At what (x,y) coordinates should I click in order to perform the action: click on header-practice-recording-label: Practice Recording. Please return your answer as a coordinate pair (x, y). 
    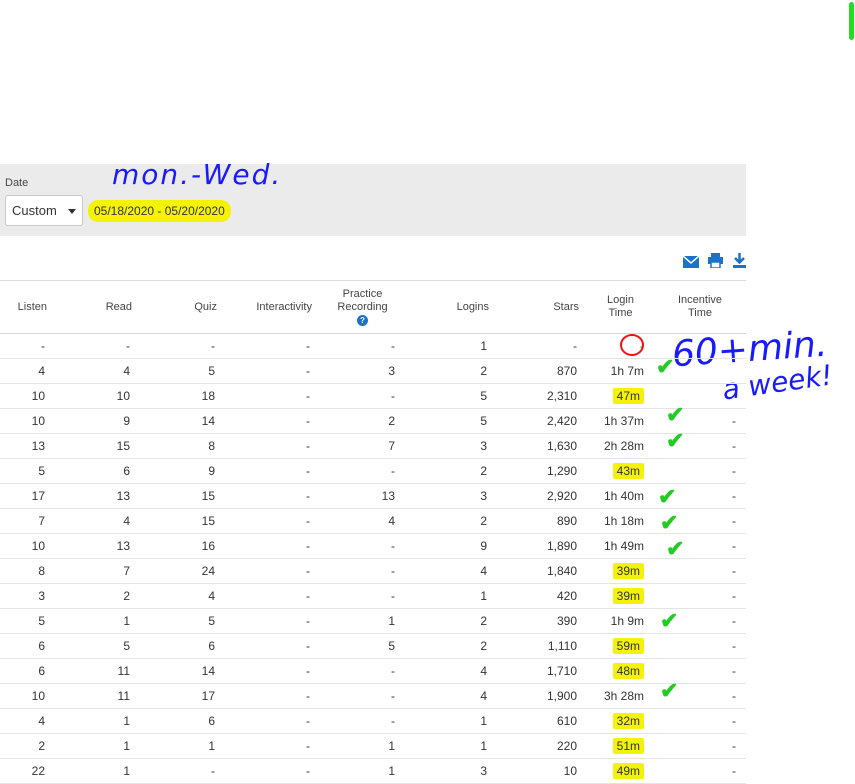
    Looking at the image, I should click on (362, 300).